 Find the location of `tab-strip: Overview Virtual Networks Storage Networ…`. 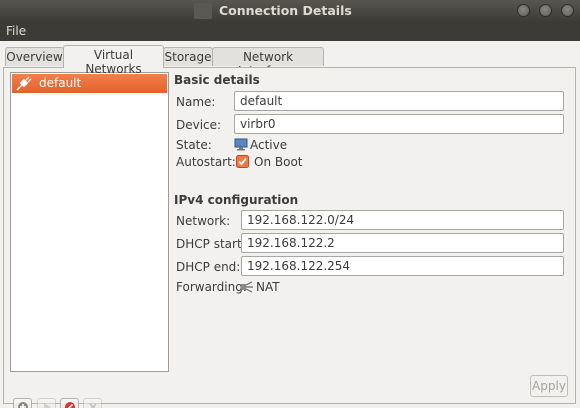

tab-strip: Overview Virtual Networks Storage Networ… is located at coordinates (289, 61).